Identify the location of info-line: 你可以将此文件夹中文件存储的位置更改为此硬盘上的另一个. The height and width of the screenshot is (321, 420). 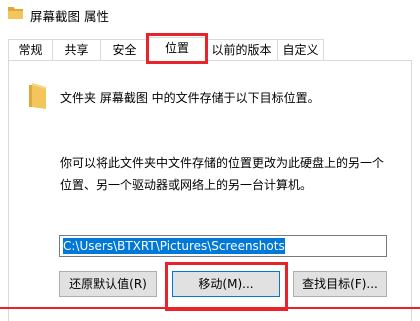
(222, 163).